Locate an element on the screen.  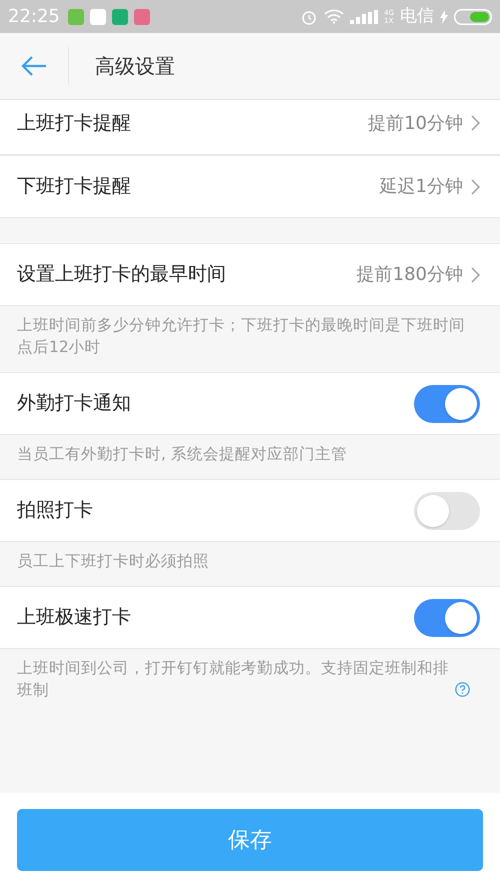
signal-icon is located at coordinates (364, 17).